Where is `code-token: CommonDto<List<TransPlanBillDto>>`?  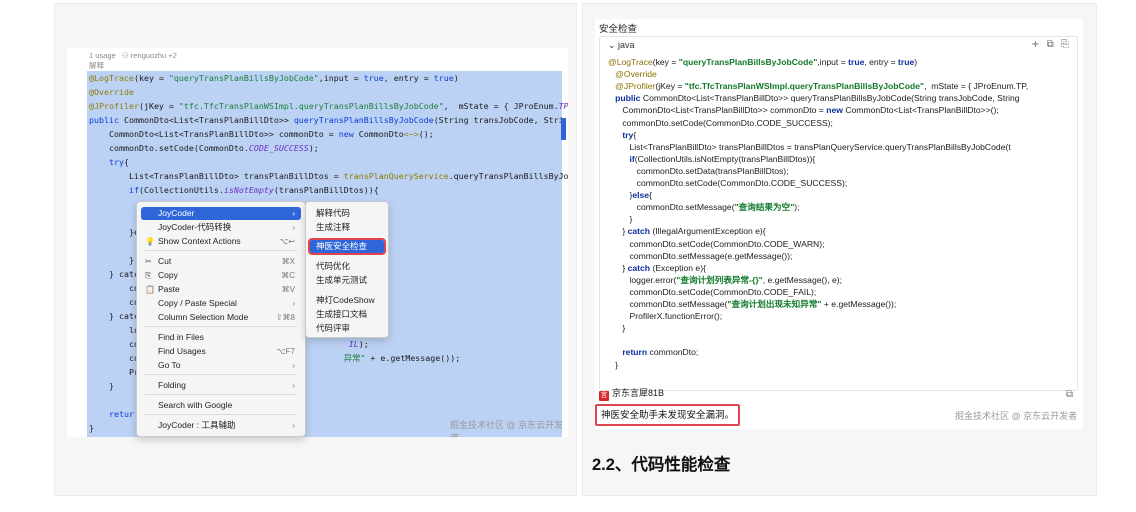 code-token: CommonDto<List<TransPlanBillDto>> is located at coordinates (208, 120).